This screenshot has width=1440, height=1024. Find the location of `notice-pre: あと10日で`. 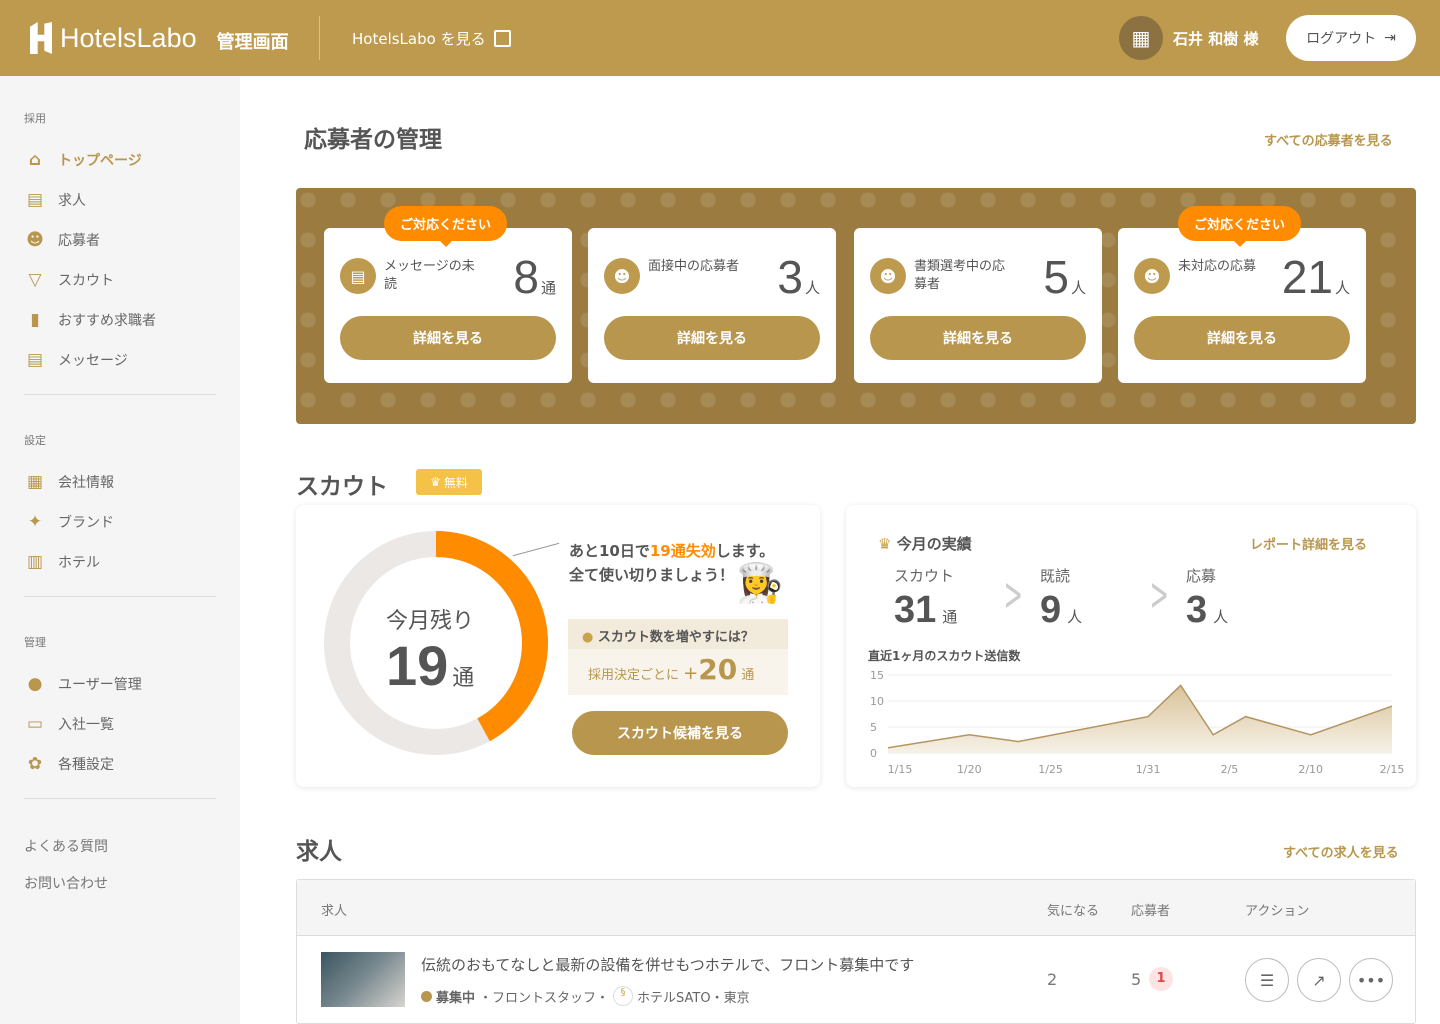

notice-pre: あと10日で is located at coordinates (609, 551).